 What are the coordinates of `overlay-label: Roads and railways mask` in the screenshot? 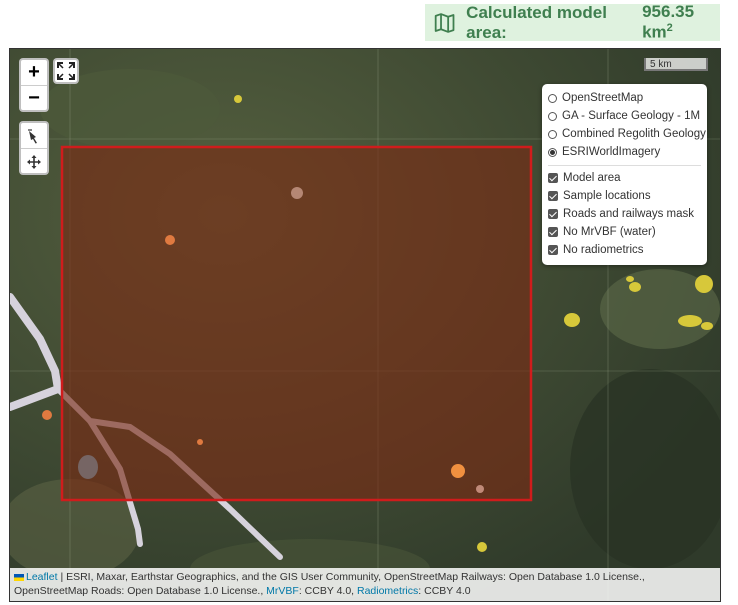 It's located at (629, 214).